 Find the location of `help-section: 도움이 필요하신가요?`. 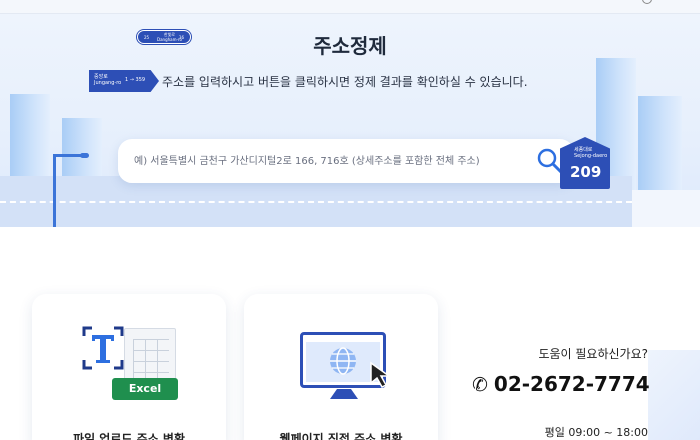

help-section: 도움이 필요하신가요? is located at coordinates (593, 353).